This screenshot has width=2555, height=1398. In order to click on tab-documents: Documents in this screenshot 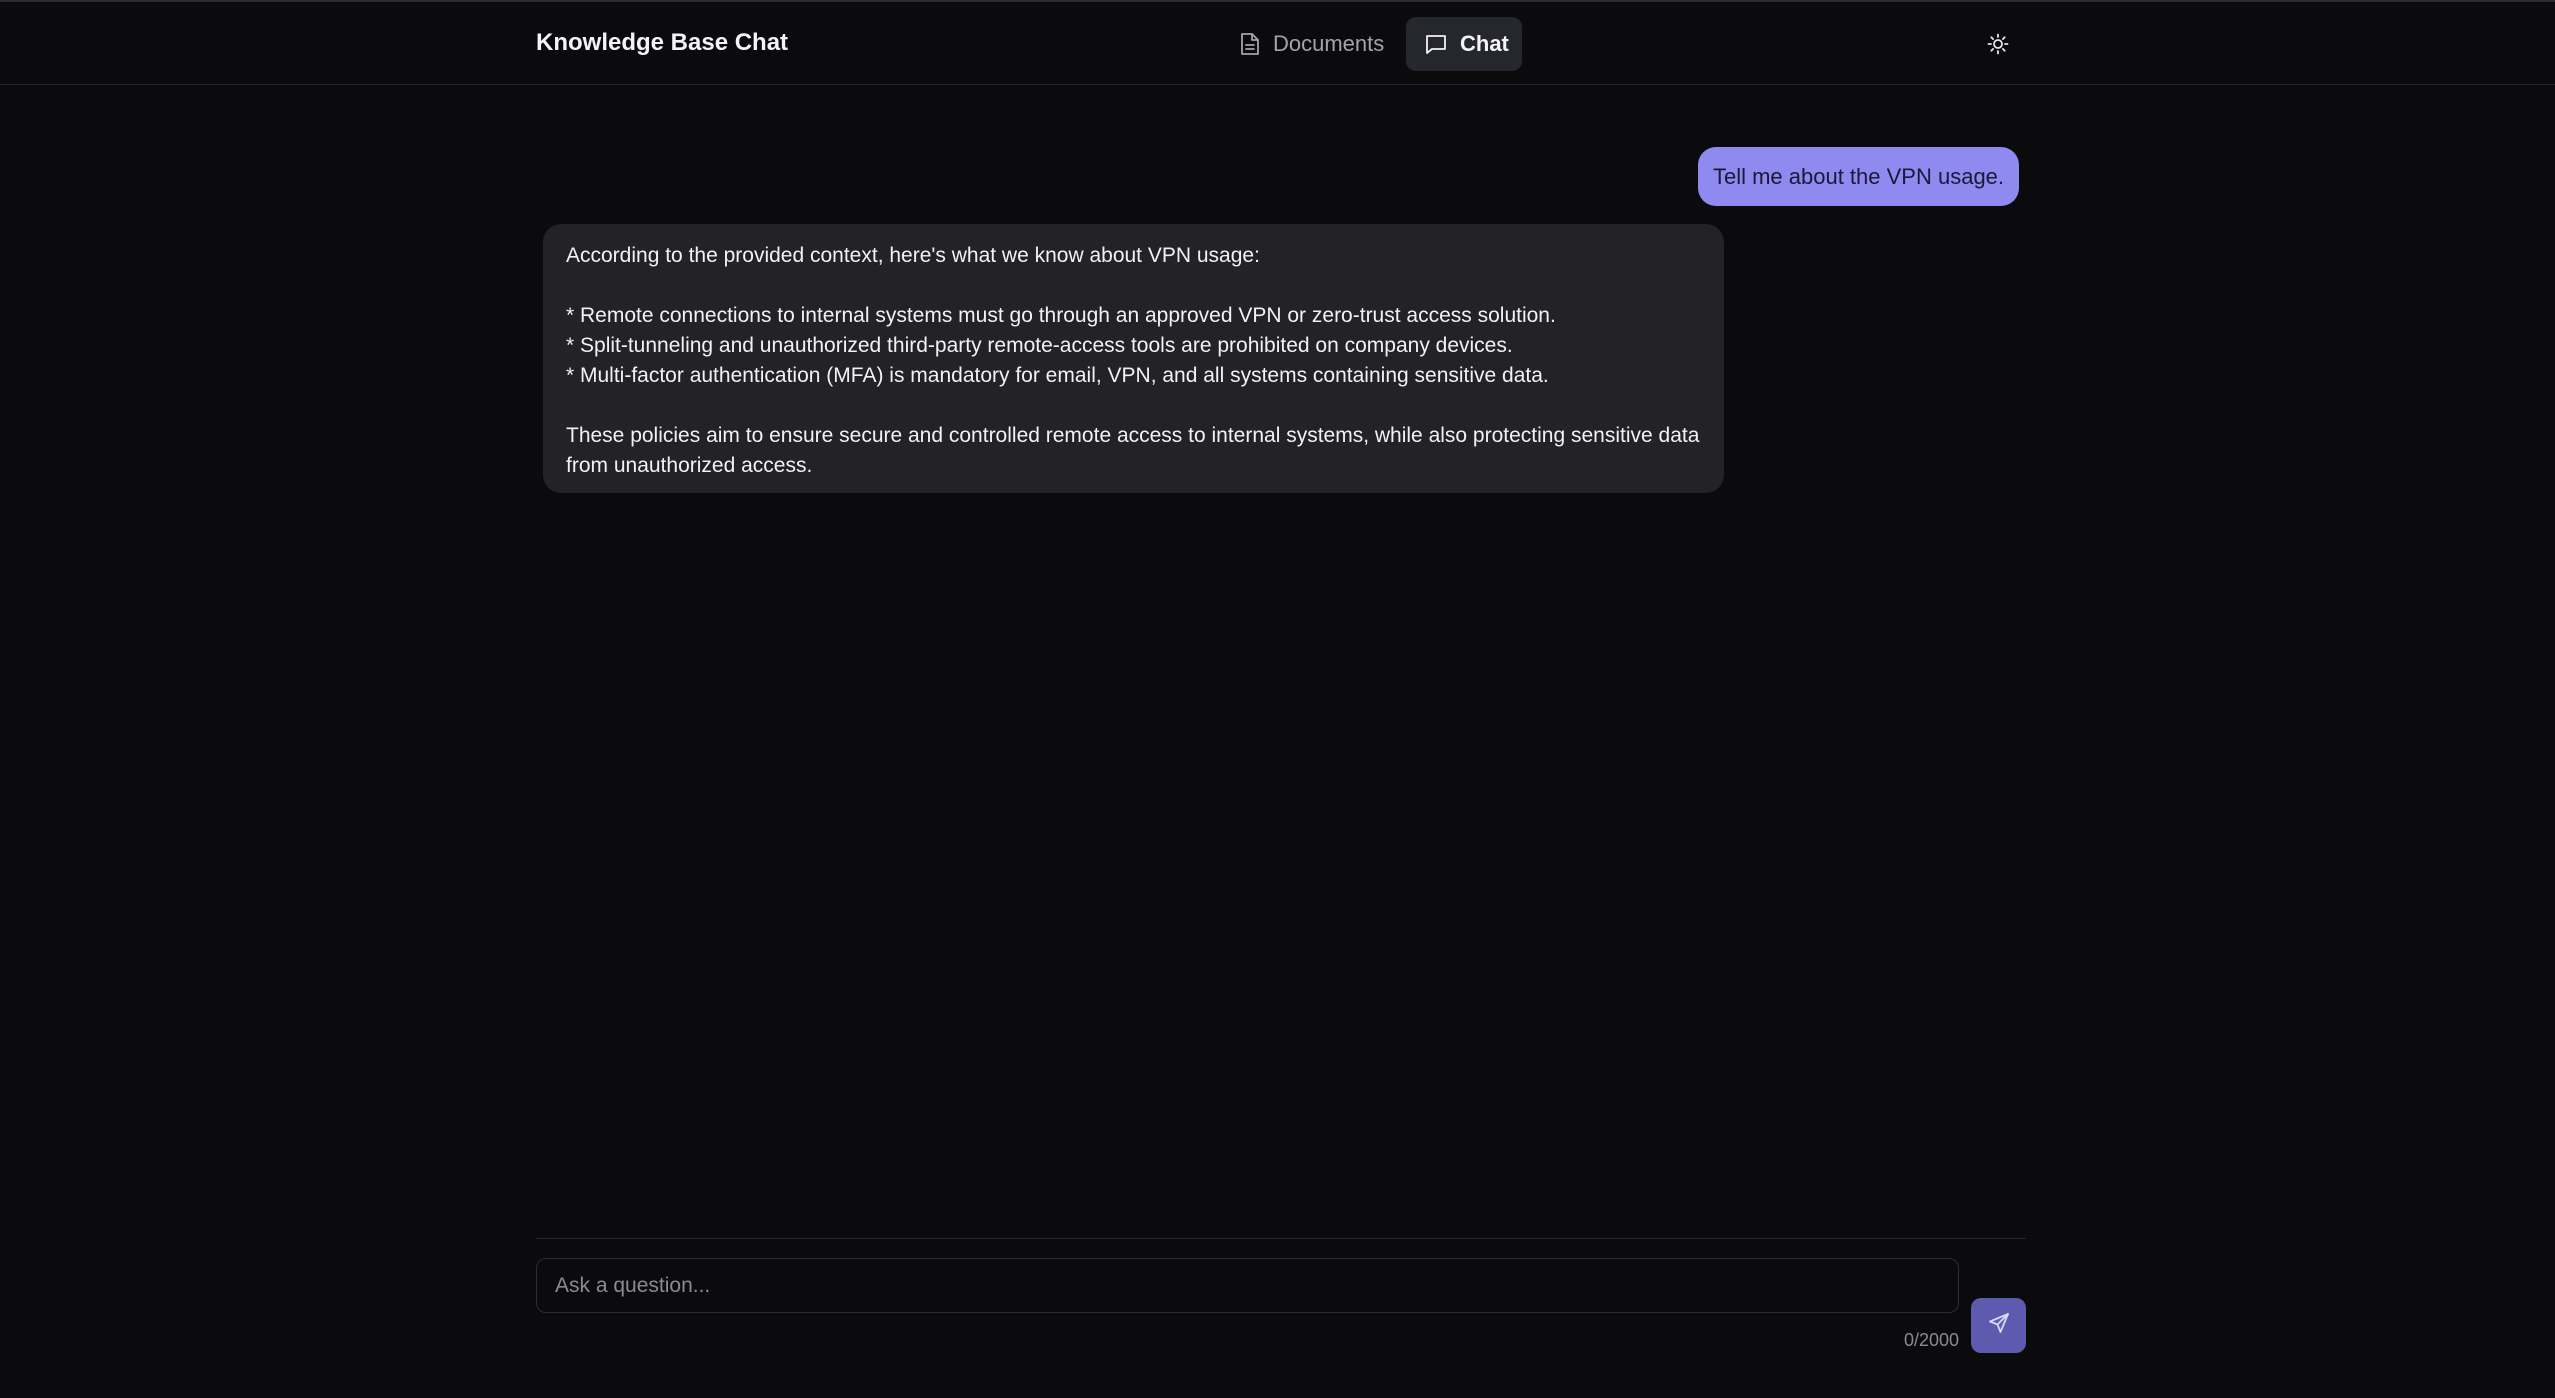, I will do `click(1311, 44)`.